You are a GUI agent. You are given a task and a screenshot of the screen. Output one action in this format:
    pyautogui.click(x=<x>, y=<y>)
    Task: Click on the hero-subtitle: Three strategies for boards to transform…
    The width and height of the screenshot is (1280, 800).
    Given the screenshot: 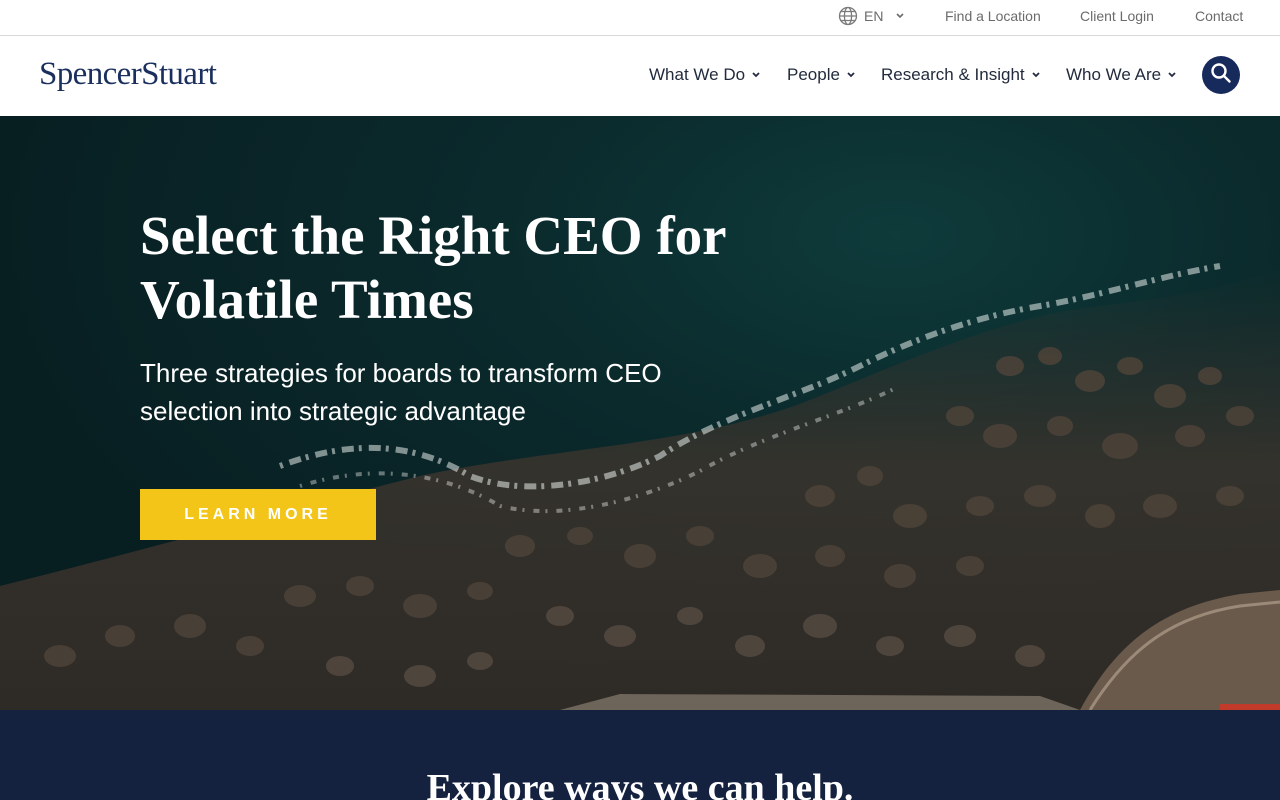 What is the action you would take?
    pyautogui.click(x=401, y=392)
    